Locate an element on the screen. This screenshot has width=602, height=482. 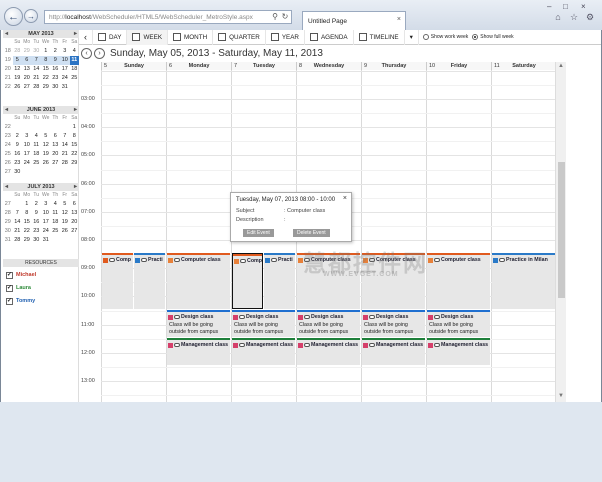
view-agenda-button: AGENDA is located at coordinates (329, 37).